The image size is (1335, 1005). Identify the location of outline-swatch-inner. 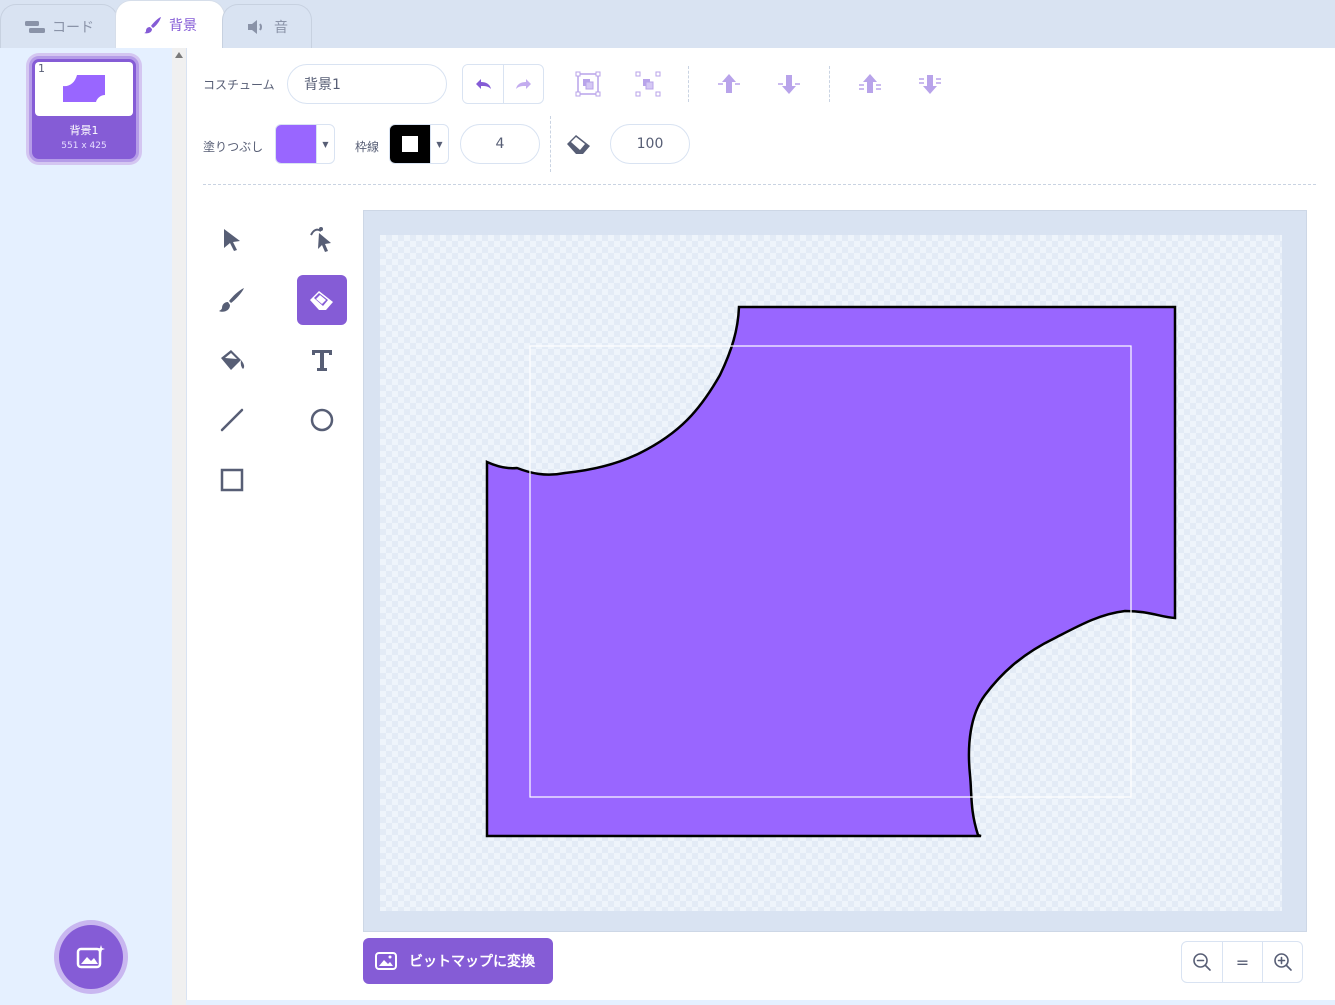
(410, 144).